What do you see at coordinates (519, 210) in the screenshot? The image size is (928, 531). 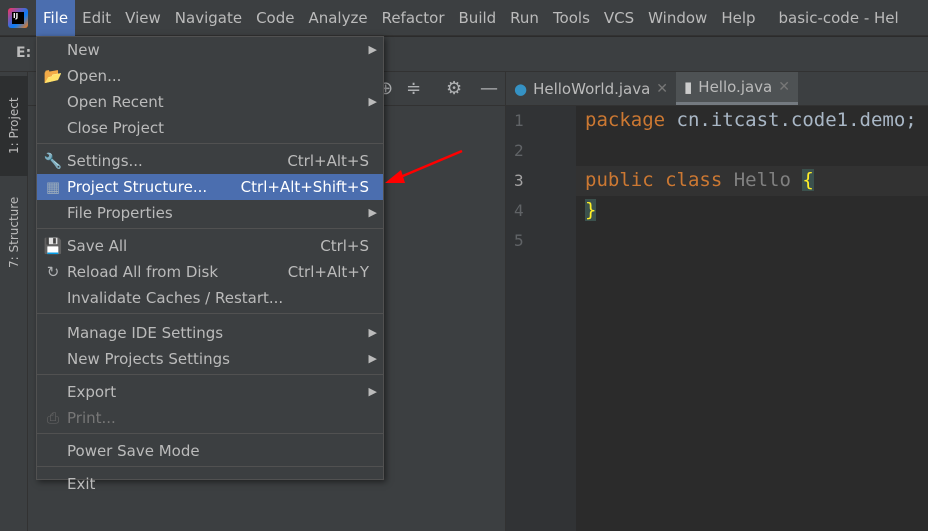 I see `line-number: 4` at bounding box center [519, 210].